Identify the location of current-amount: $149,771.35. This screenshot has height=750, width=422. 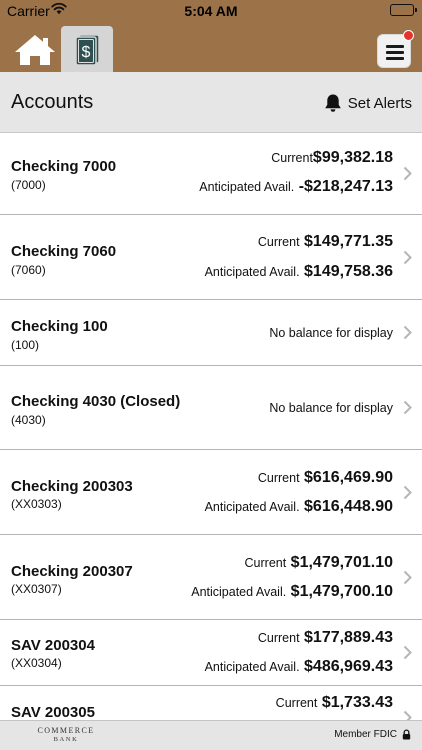
(348, 241).